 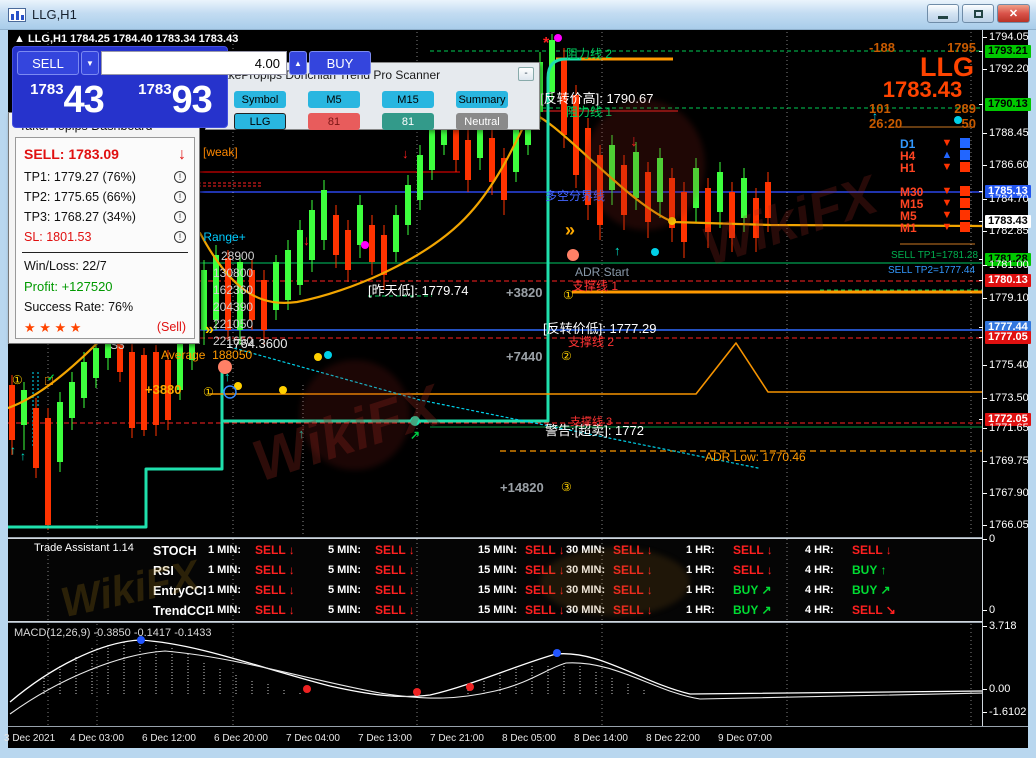 I want to click on time-axis-label: 7 Dec 04:00, so click(x=313, y=738).